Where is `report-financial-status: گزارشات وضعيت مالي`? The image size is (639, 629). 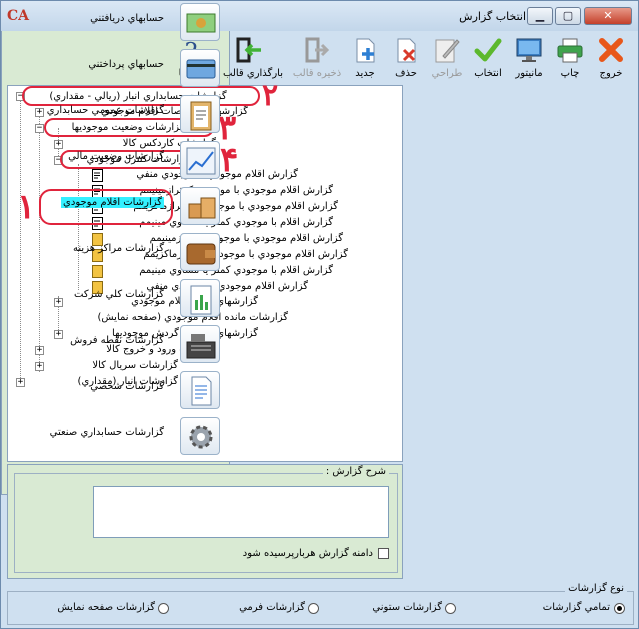
report-financial-status: گزارشات وضعيت مالي is located at coordinates (114, 159).